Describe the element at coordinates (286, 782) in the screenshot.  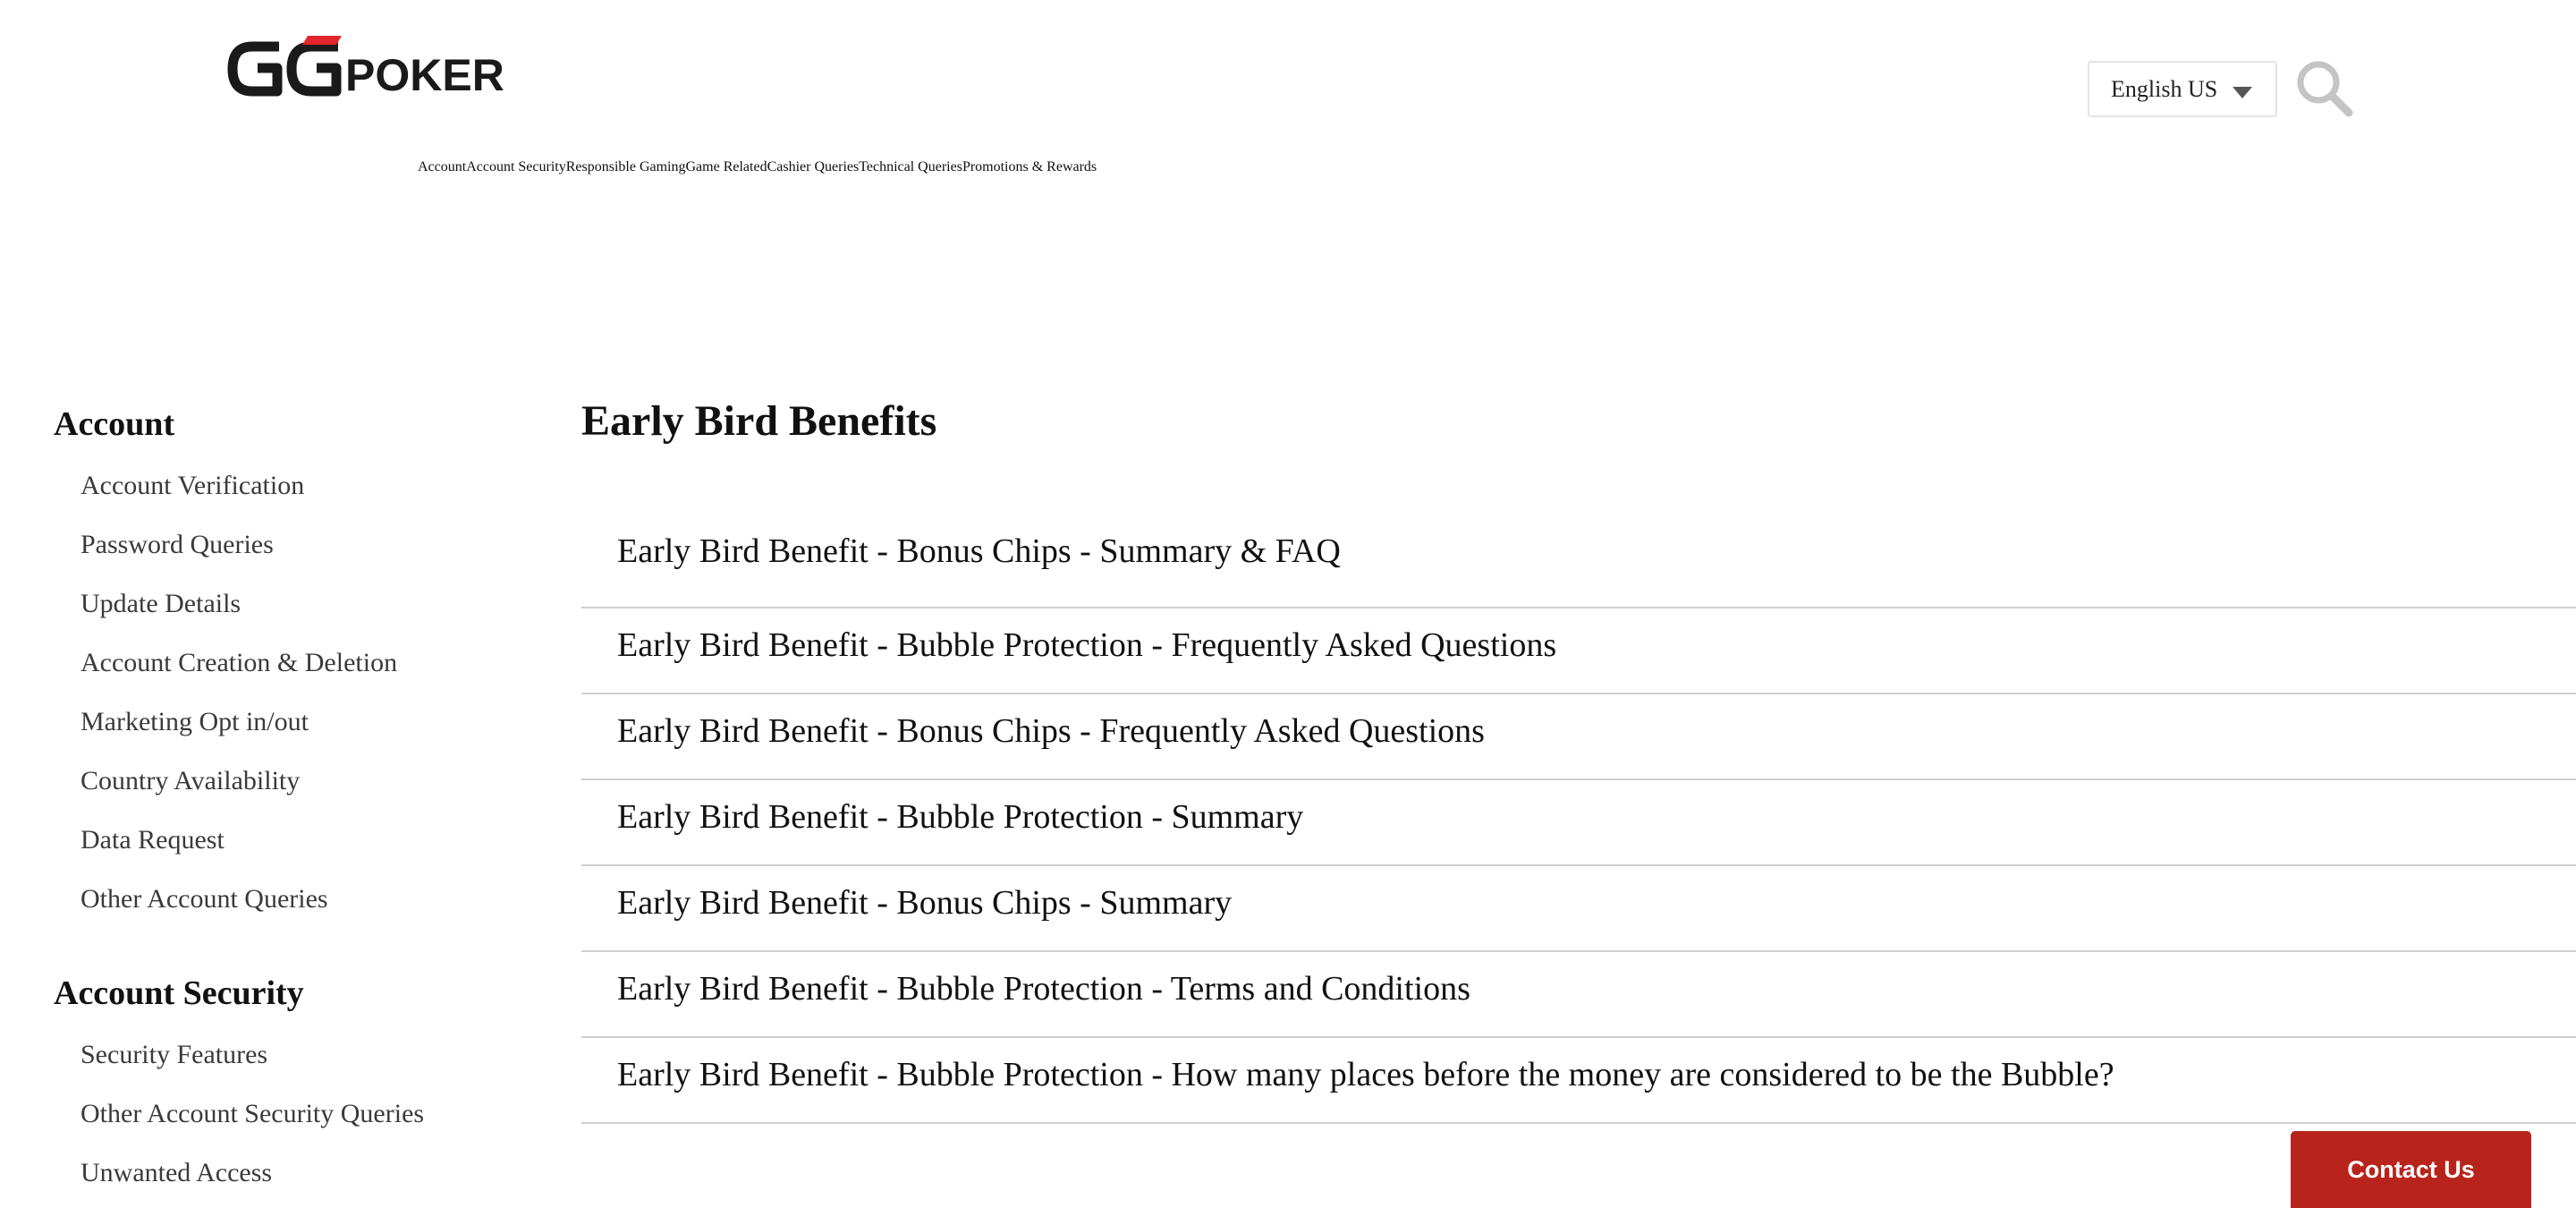
I see `sidebar-item-country-availability: Country Availability` at that location.